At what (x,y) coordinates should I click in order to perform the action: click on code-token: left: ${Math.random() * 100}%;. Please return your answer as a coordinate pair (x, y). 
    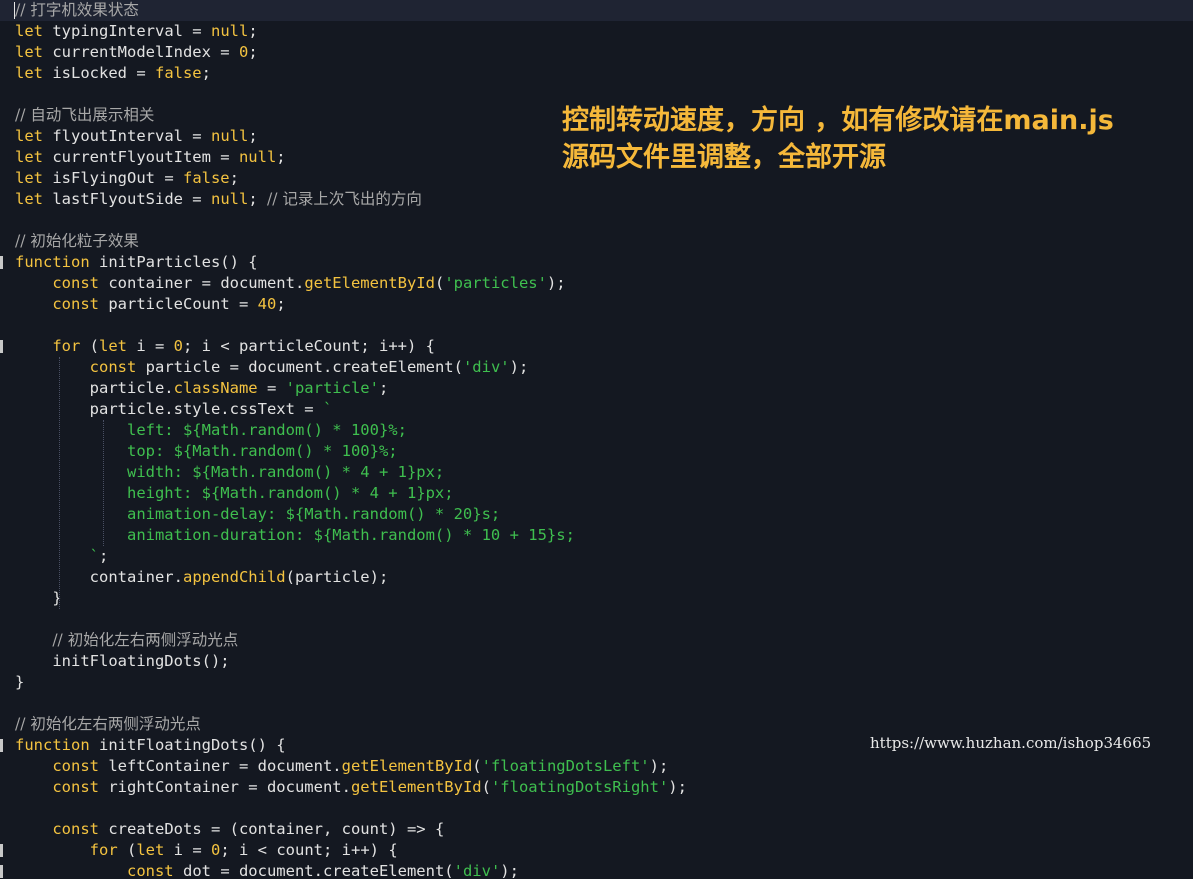
    Looking at the image, I should click on (266, 430).